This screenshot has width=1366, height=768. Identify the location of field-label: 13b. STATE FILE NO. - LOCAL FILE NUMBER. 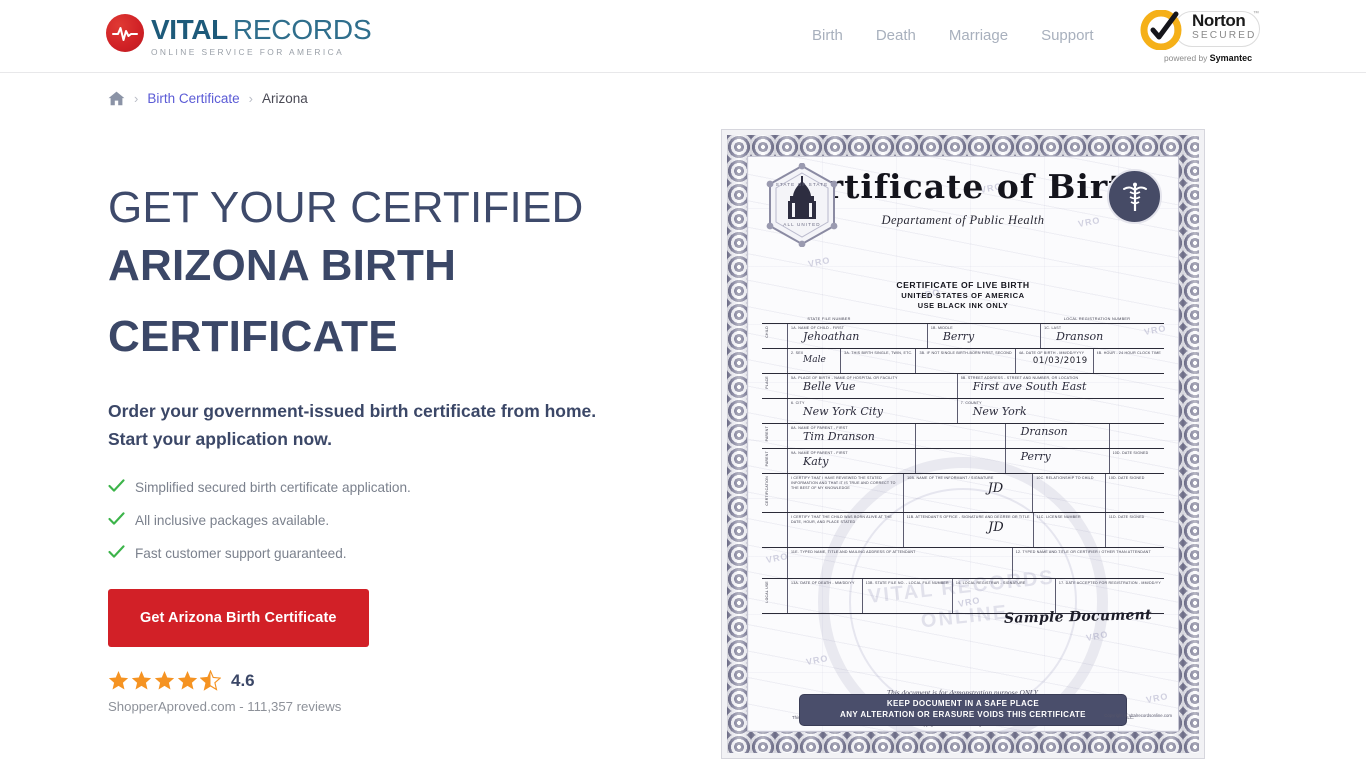
(907, 583).